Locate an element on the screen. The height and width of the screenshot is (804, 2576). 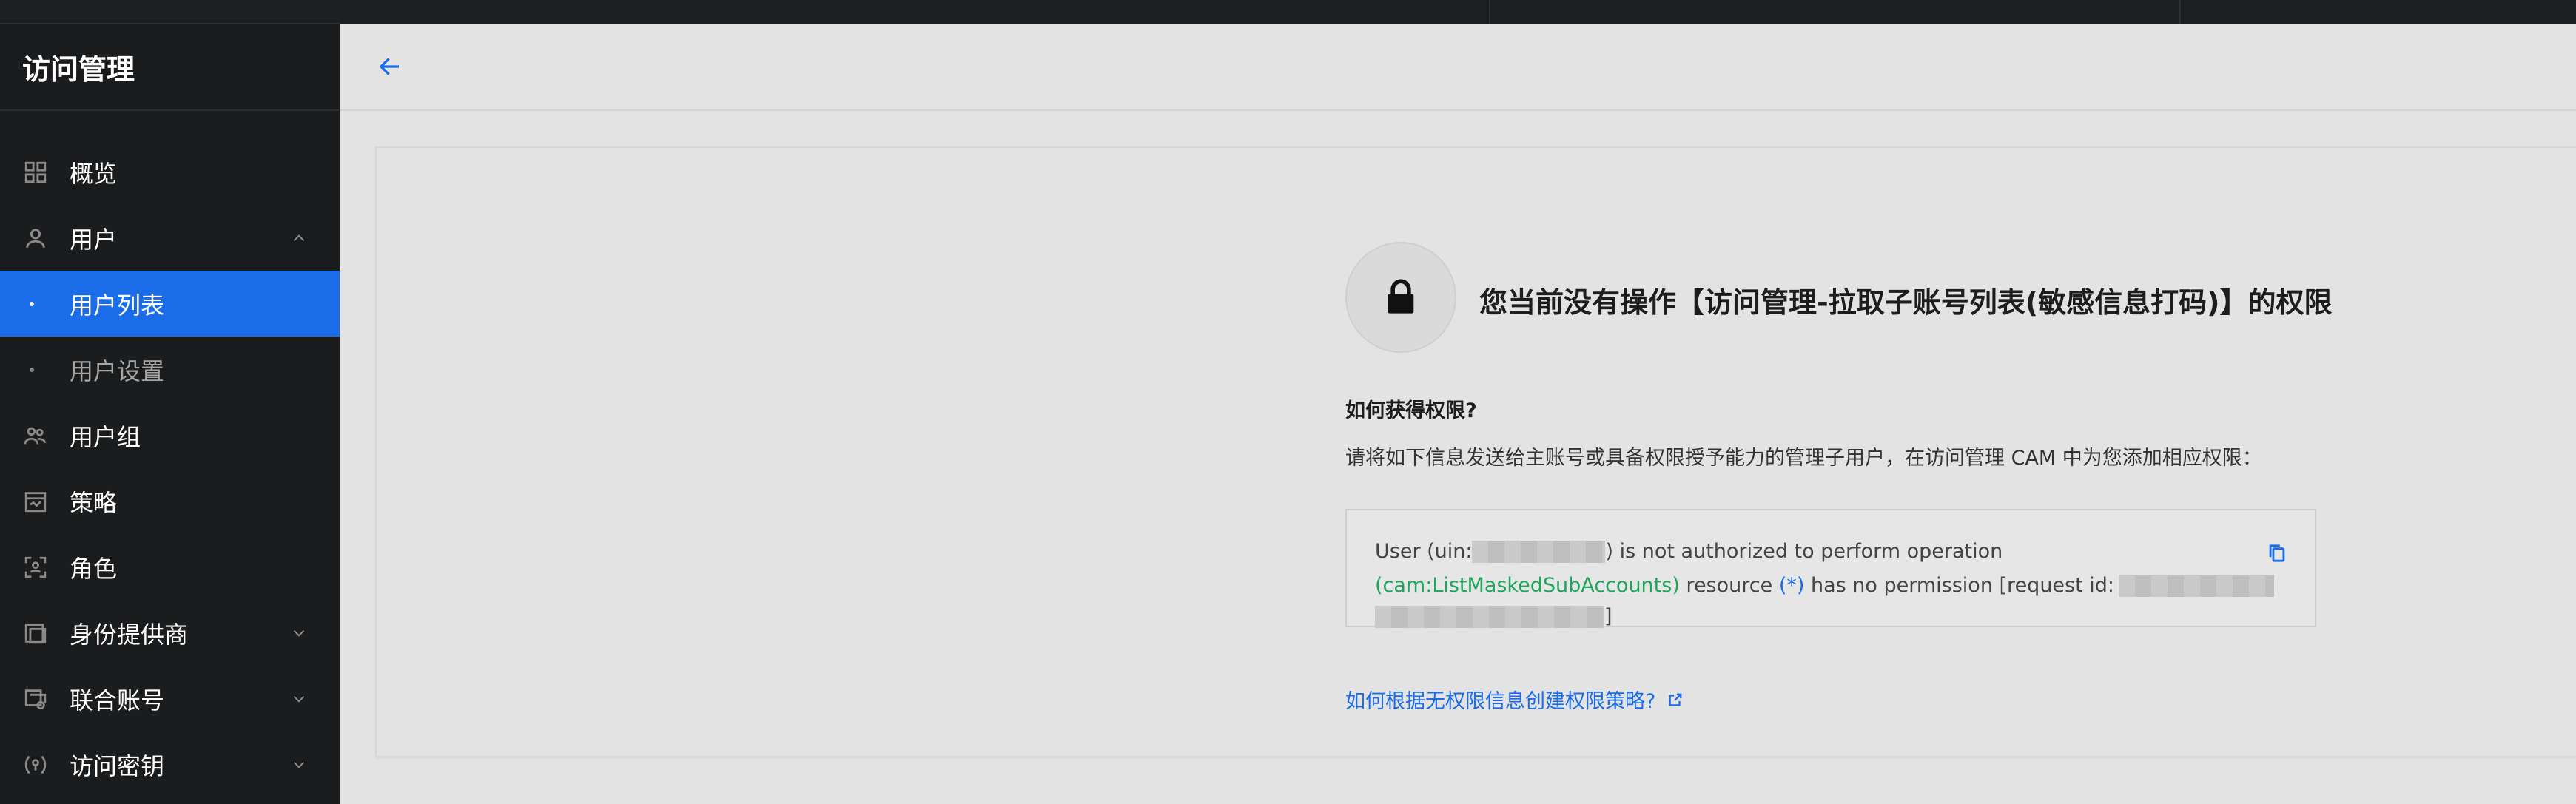
error-text: resource is located at coordinates (1729, 585).